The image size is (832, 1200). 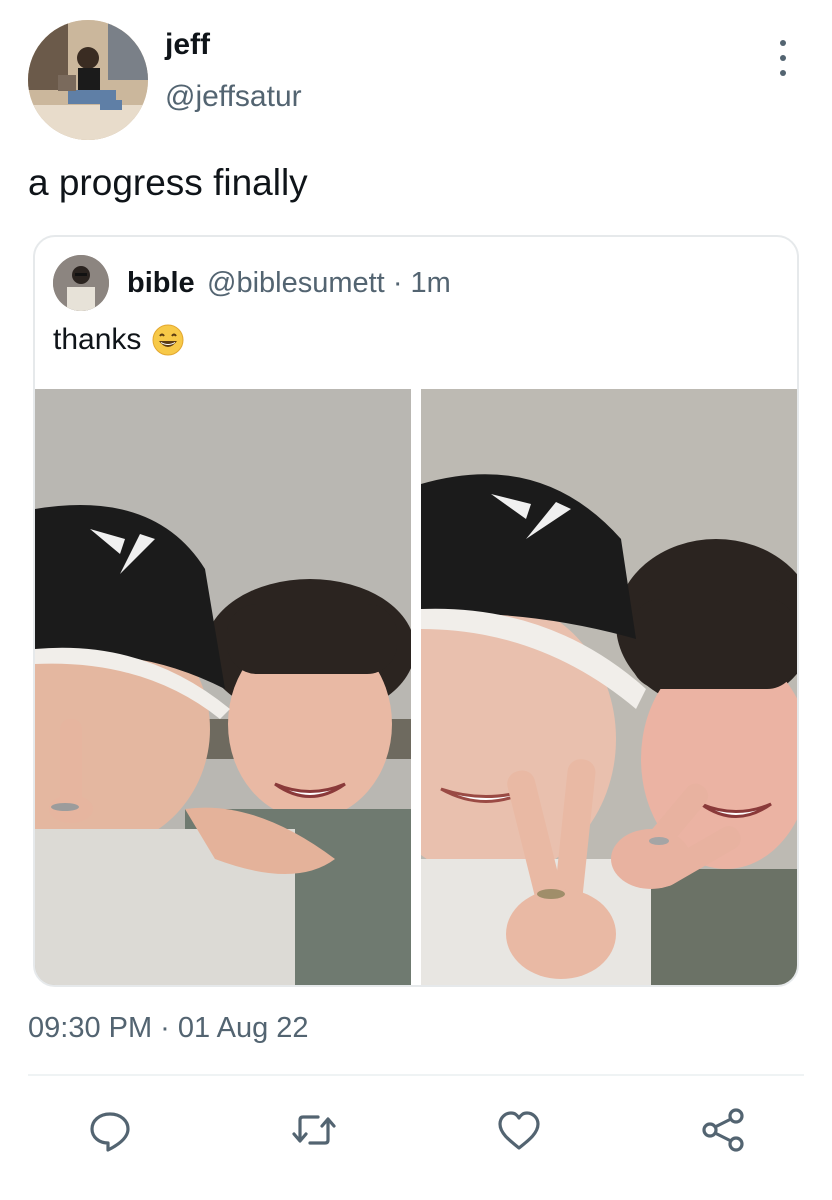 What do you see at coordinates (416, 75) in the screenshot?
I see `tweet-header: jeff @jeffsatur` at bounding box center [416, 75].